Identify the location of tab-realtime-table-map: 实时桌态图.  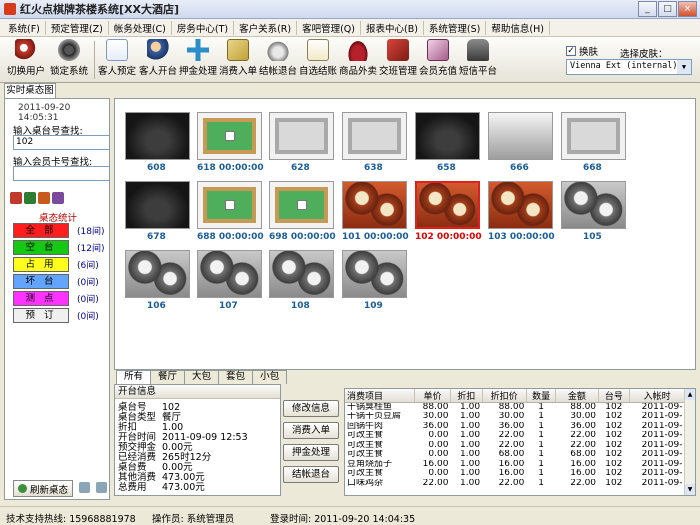
(30, 91).